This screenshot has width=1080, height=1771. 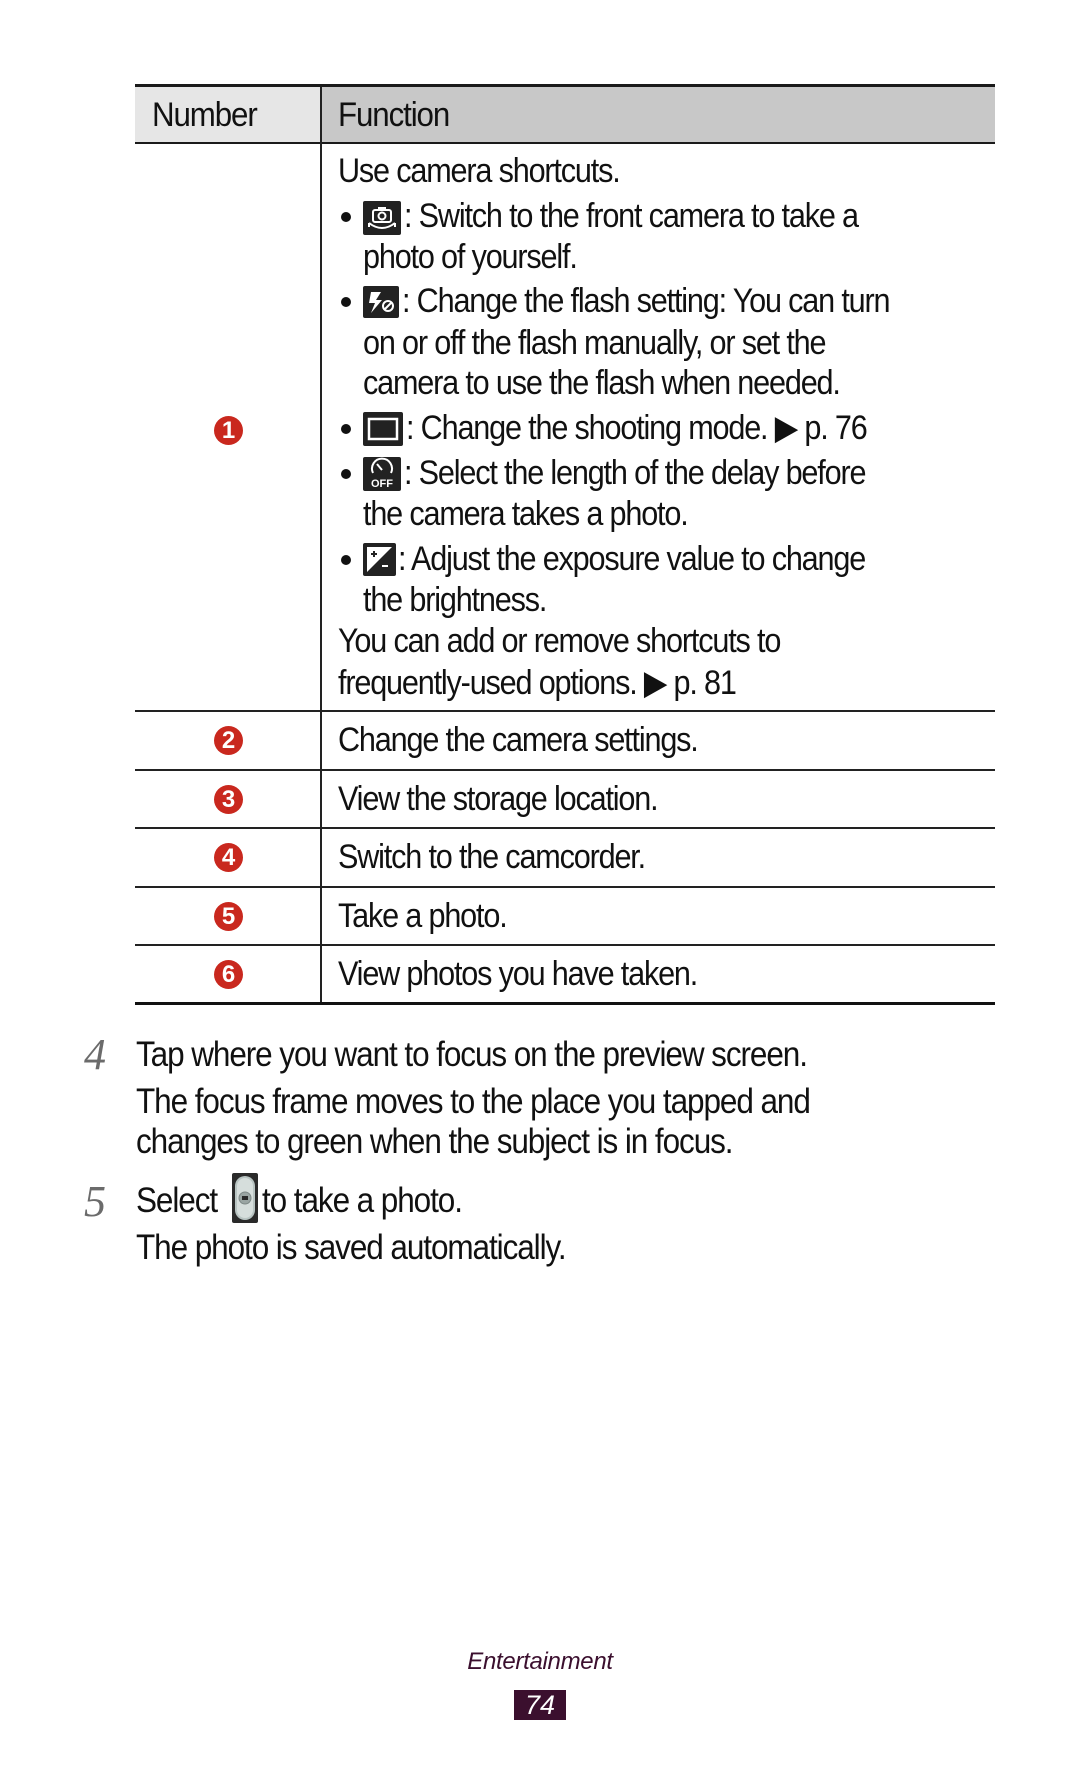 What do you see at coordinates (518, 974) in the screenshot?
I see `function-text: View photos you have taken.` at bounding box center [518, 974].